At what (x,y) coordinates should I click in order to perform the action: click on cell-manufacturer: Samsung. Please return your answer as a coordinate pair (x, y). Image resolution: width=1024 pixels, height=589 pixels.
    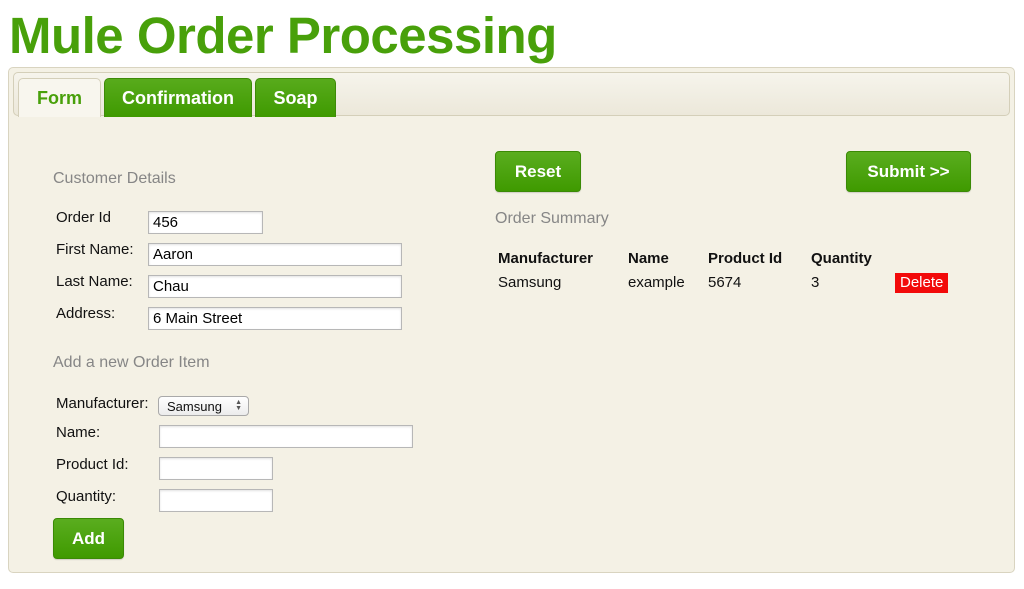
    Looking at the image, I should click on (530, 282).